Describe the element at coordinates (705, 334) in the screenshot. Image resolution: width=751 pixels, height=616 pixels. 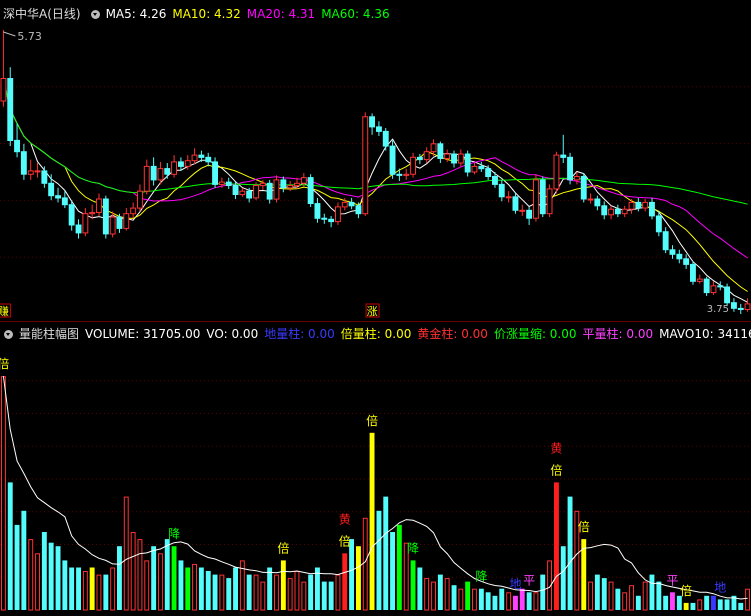
I see `mavo10-readout: MAVO10: 34116.09` at that location.